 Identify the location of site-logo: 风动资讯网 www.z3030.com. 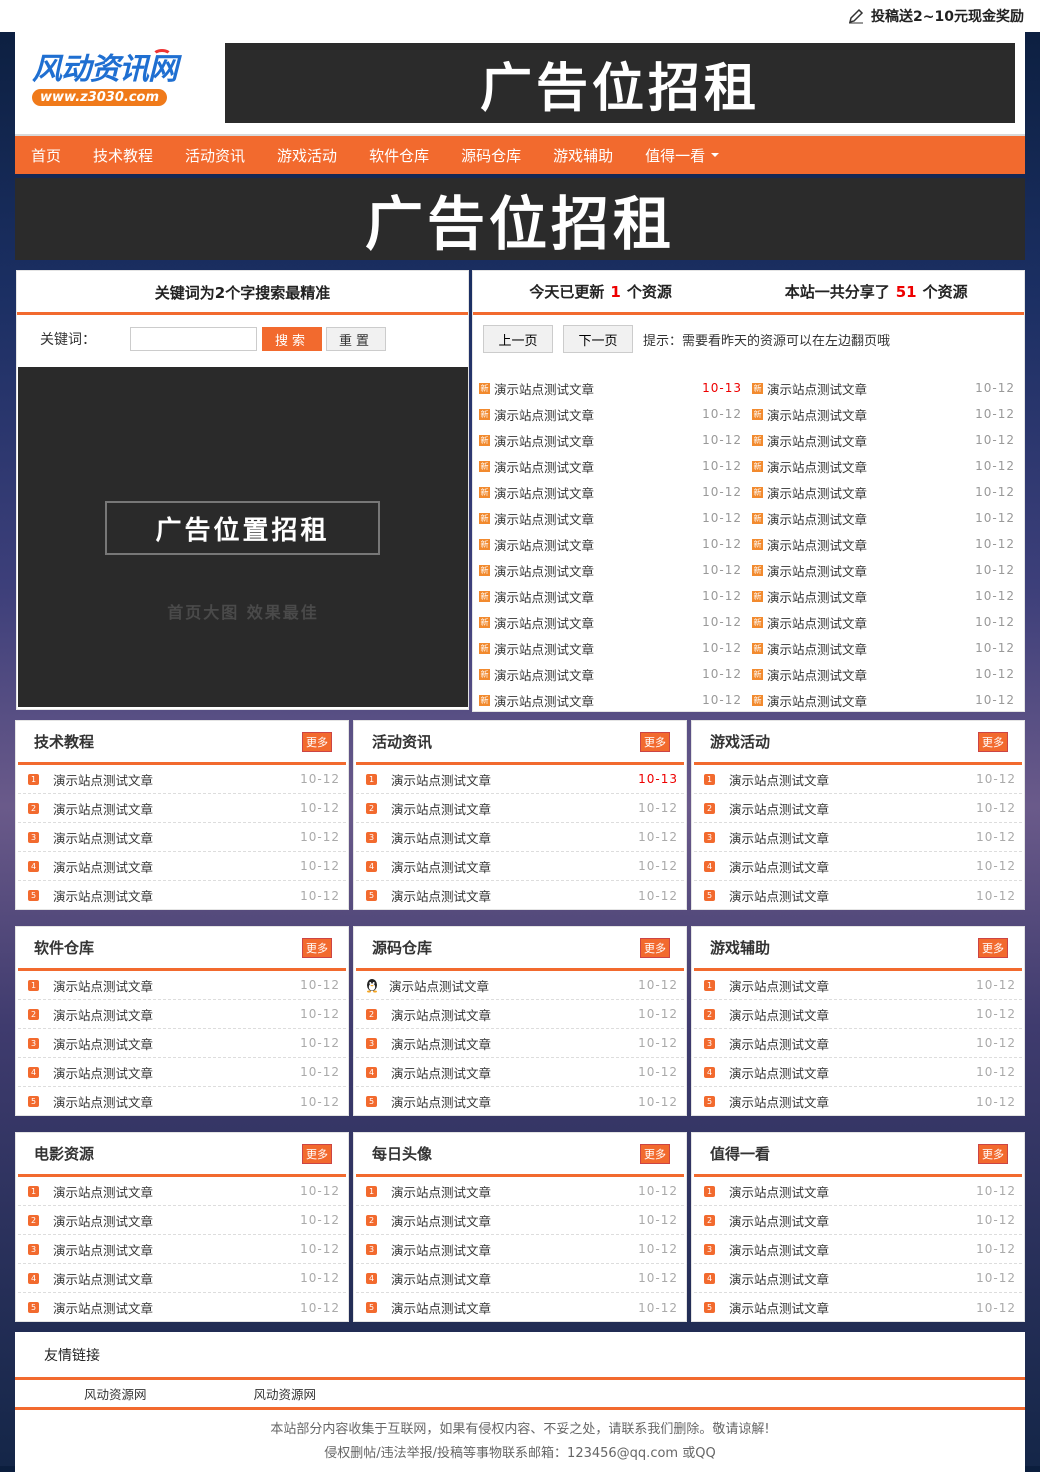
(127, 81).